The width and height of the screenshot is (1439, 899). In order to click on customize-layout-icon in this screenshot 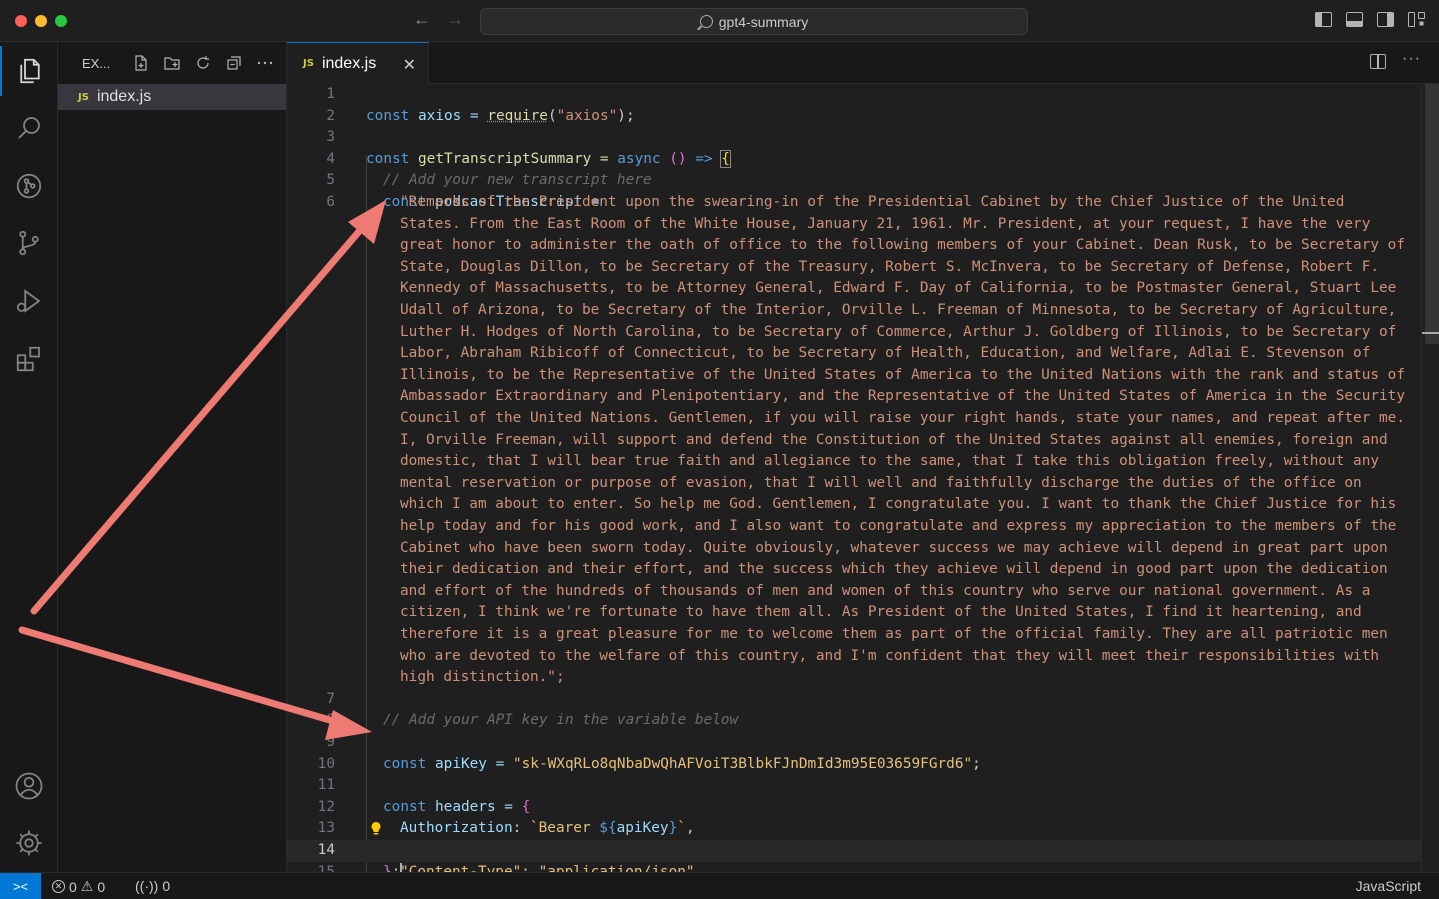, I will do `click(1416, 19)`.